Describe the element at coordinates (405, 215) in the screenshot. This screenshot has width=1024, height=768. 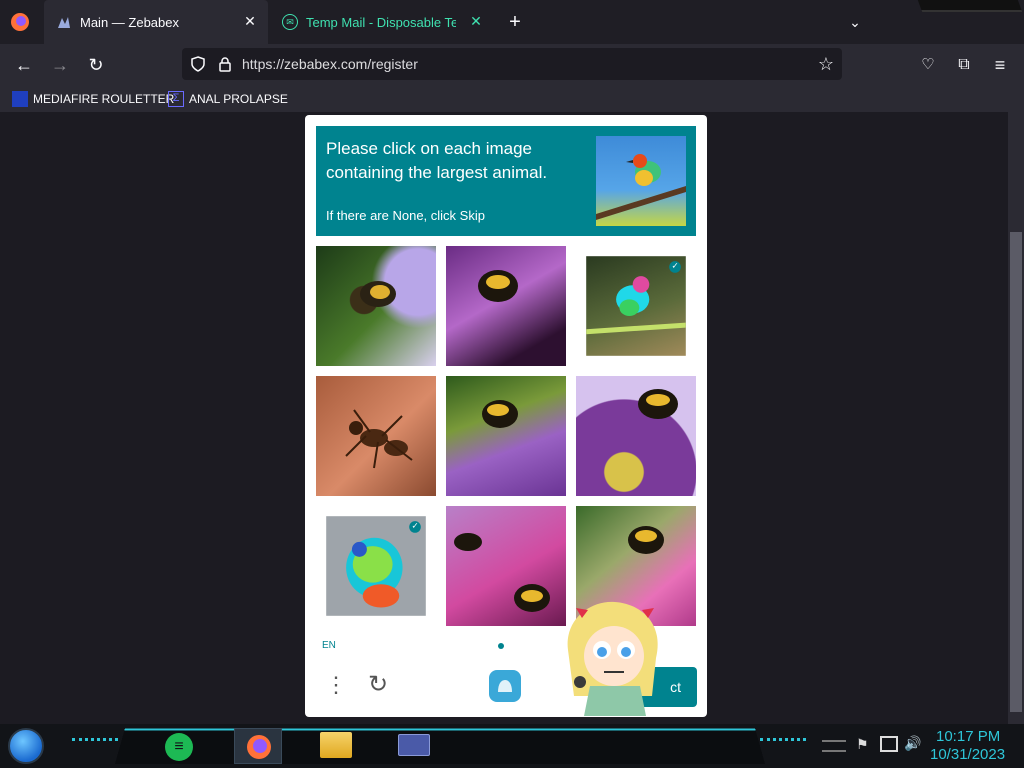
I see `captcha-prompt-subtext: If there are None, click Skip` at that location.